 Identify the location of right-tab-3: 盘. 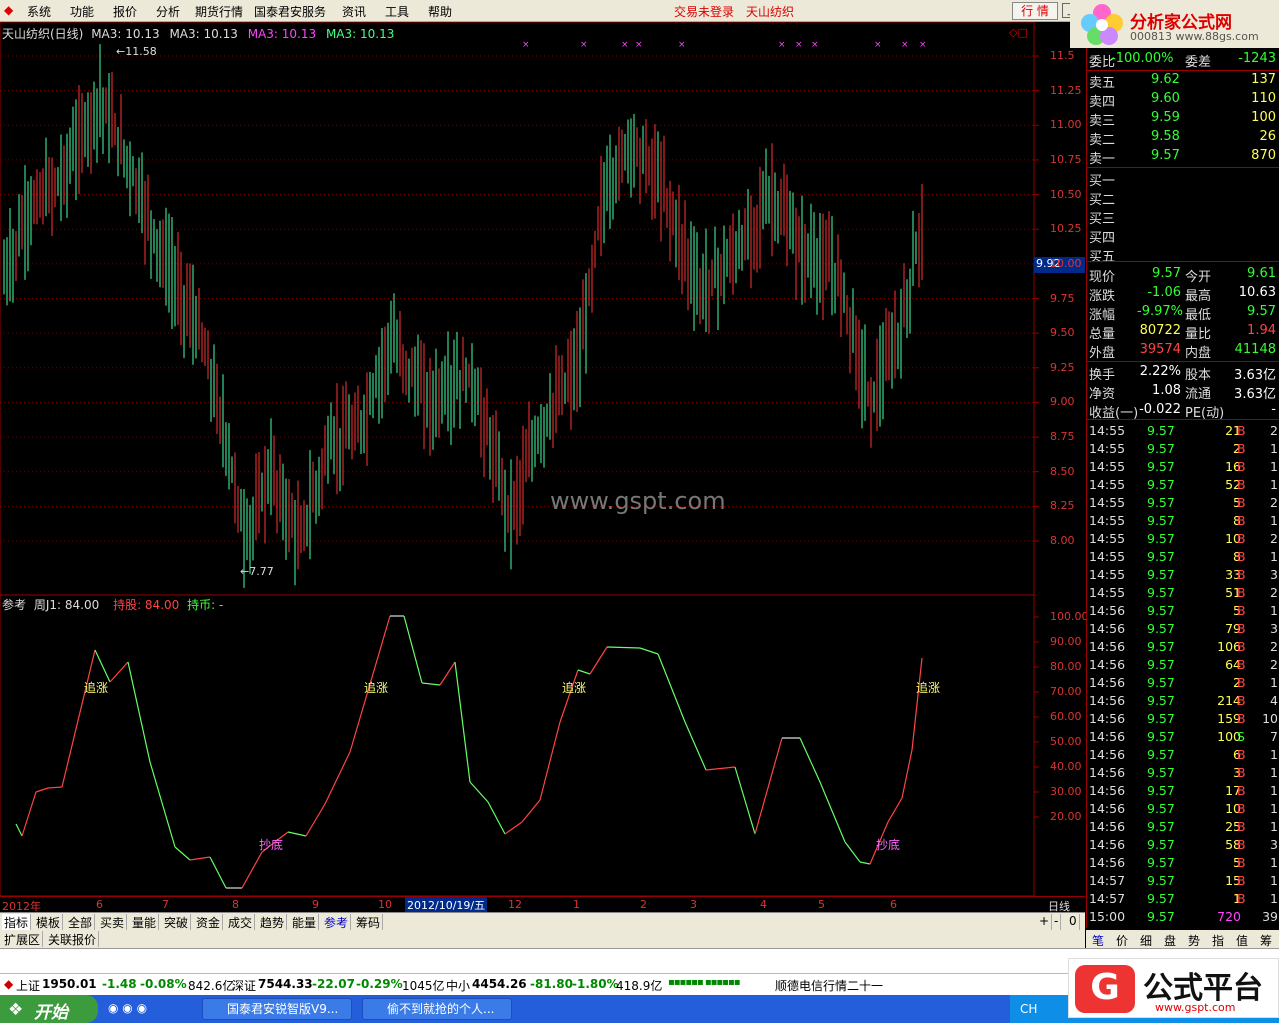
(1170, 940).